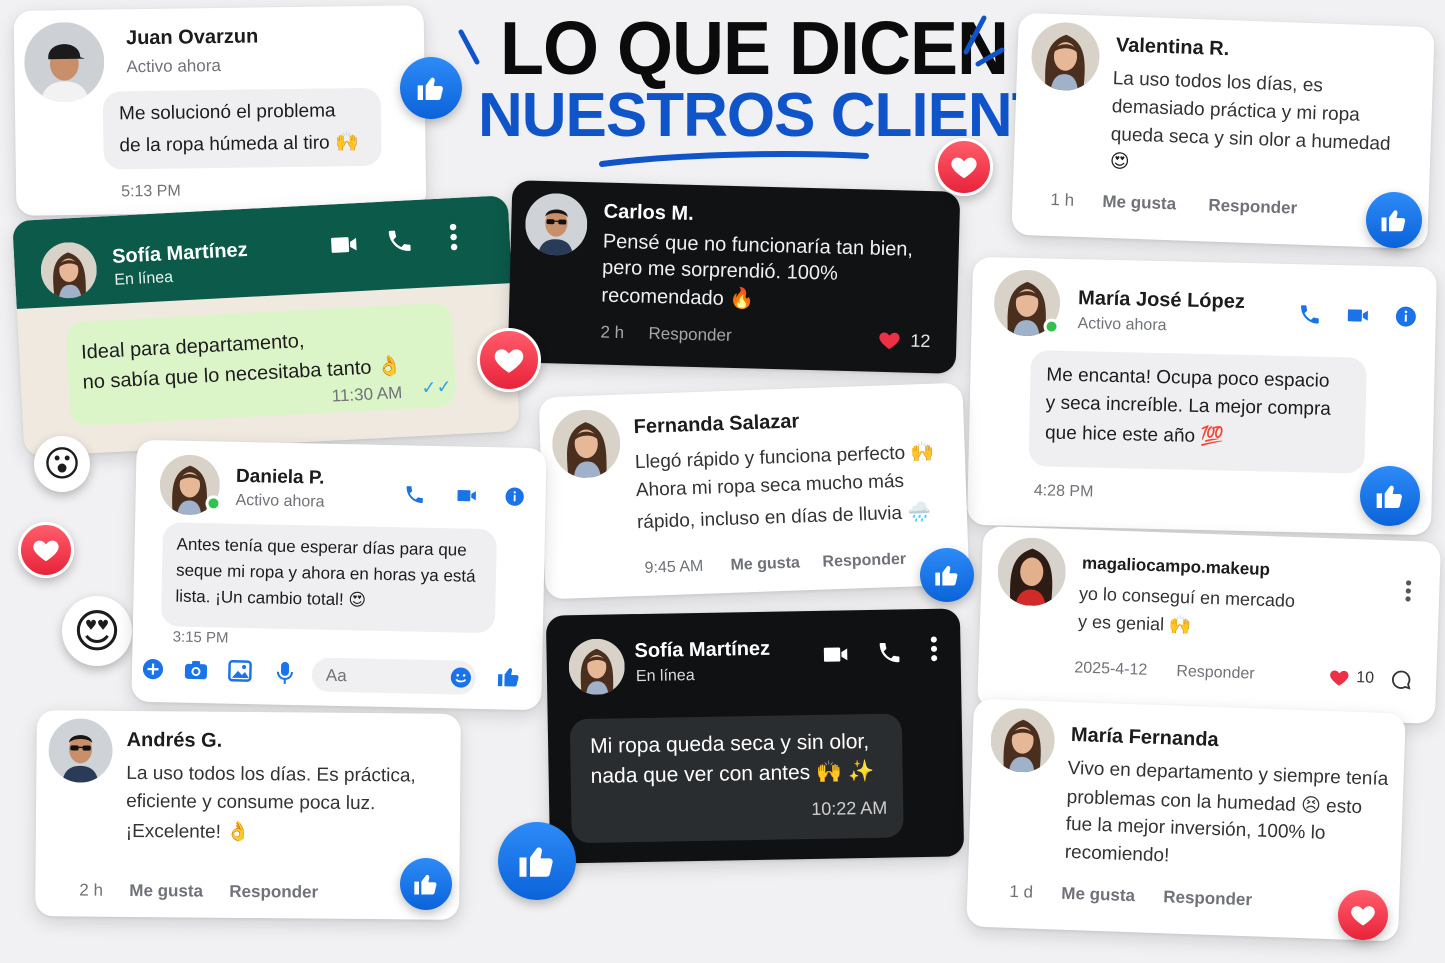  What do you see at coordinates (1134, 623) in the screenshot?
I see `comment-line: y es genial 🙌` at bounding box center [1134, 623].